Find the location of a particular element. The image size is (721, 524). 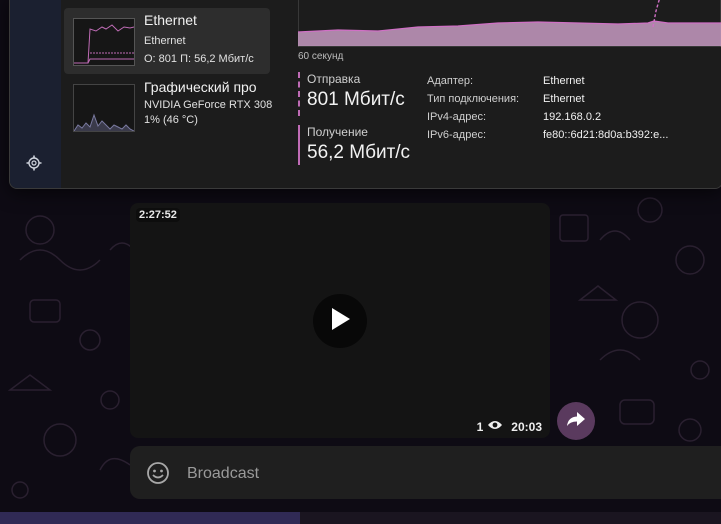

video-meta: 1 20:03 is located at coordinates (509, 426).